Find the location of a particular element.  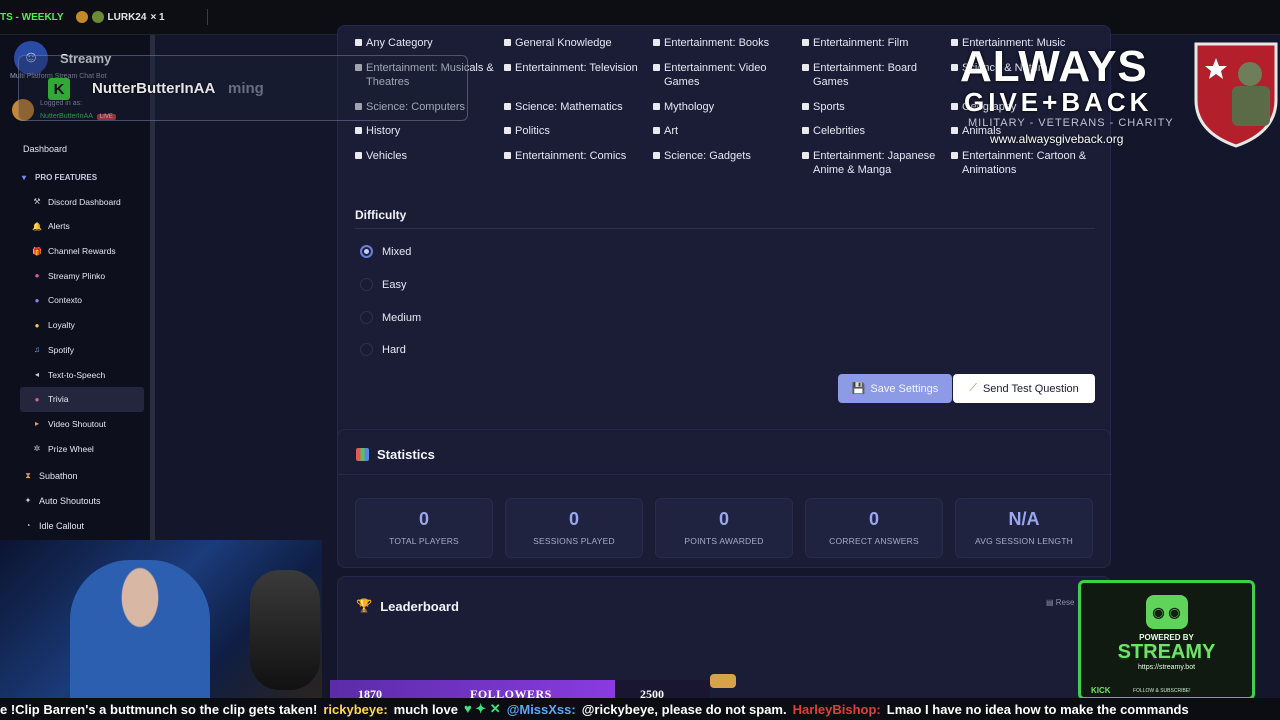

send-test-question-button: ⟋ Send Test Question is located at coordinates (1024, 388).